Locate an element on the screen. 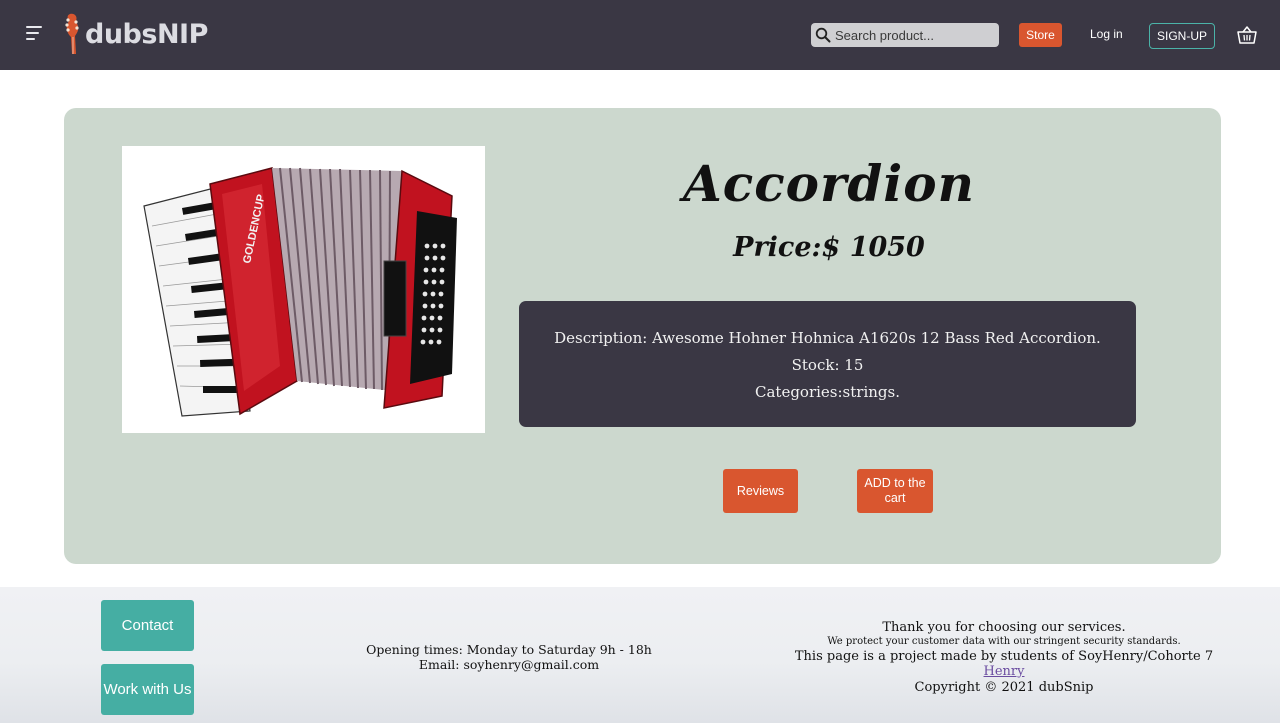 The image size is (1280, 723). search-icon is located at coordinates (823, 35).